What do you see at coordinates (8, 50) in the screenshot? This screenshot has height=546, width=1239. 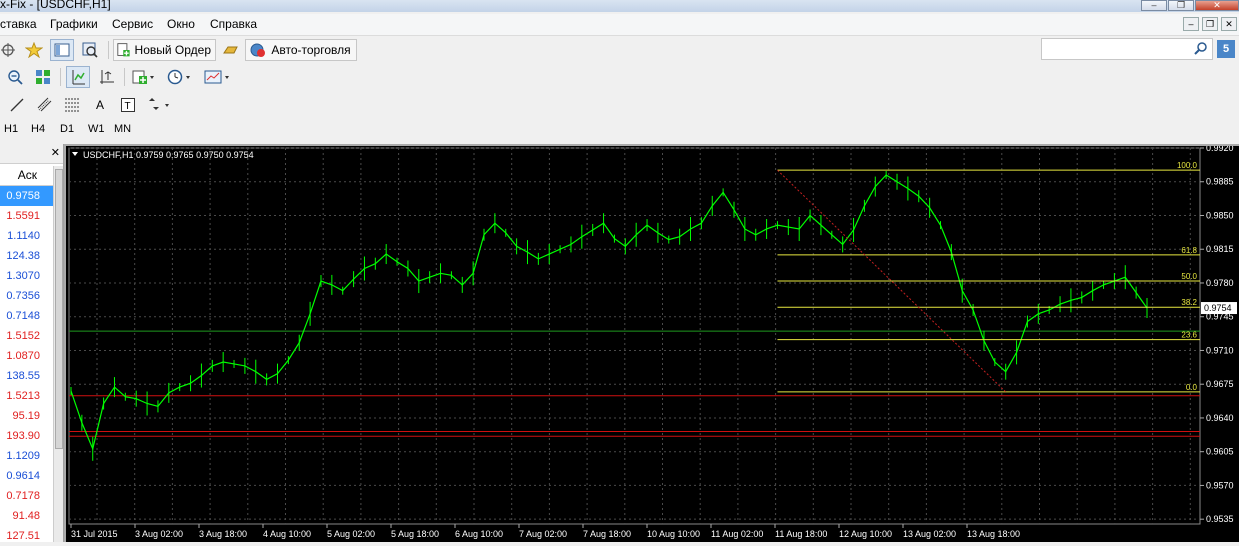 I see `crosshair-move-icon` at bounding box center [8, 50].